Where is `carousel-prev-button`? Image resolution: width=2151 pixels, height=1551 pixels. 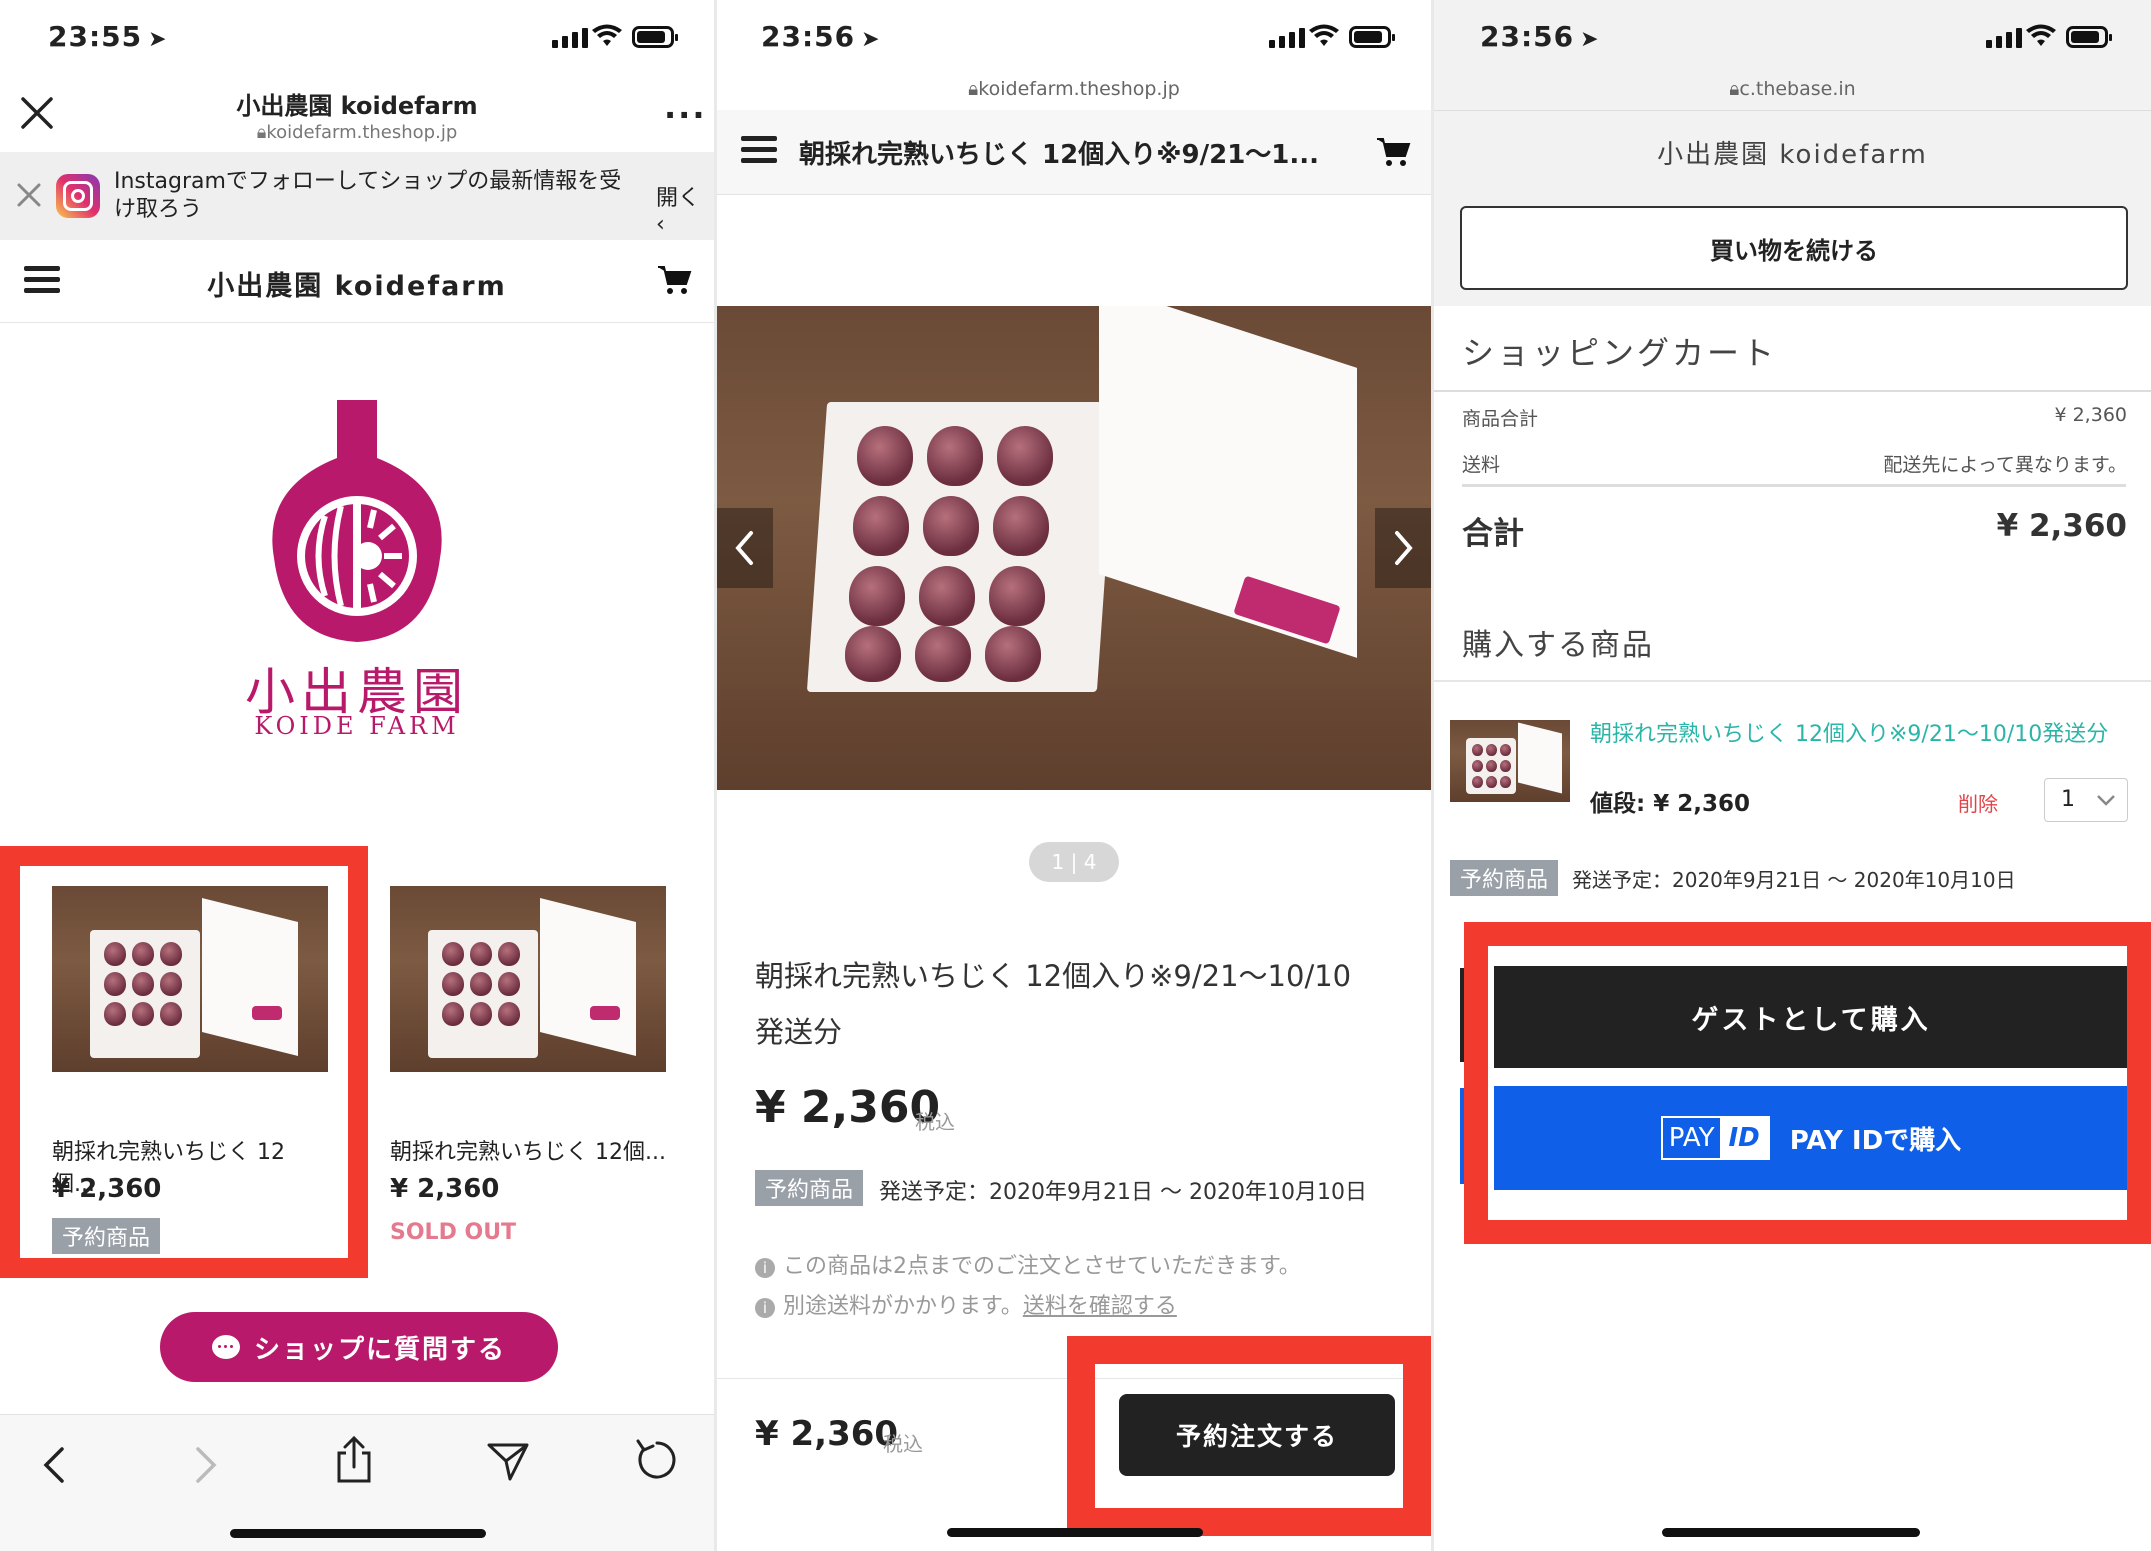
carousel-prev-button is located at coordinates (745, 548).